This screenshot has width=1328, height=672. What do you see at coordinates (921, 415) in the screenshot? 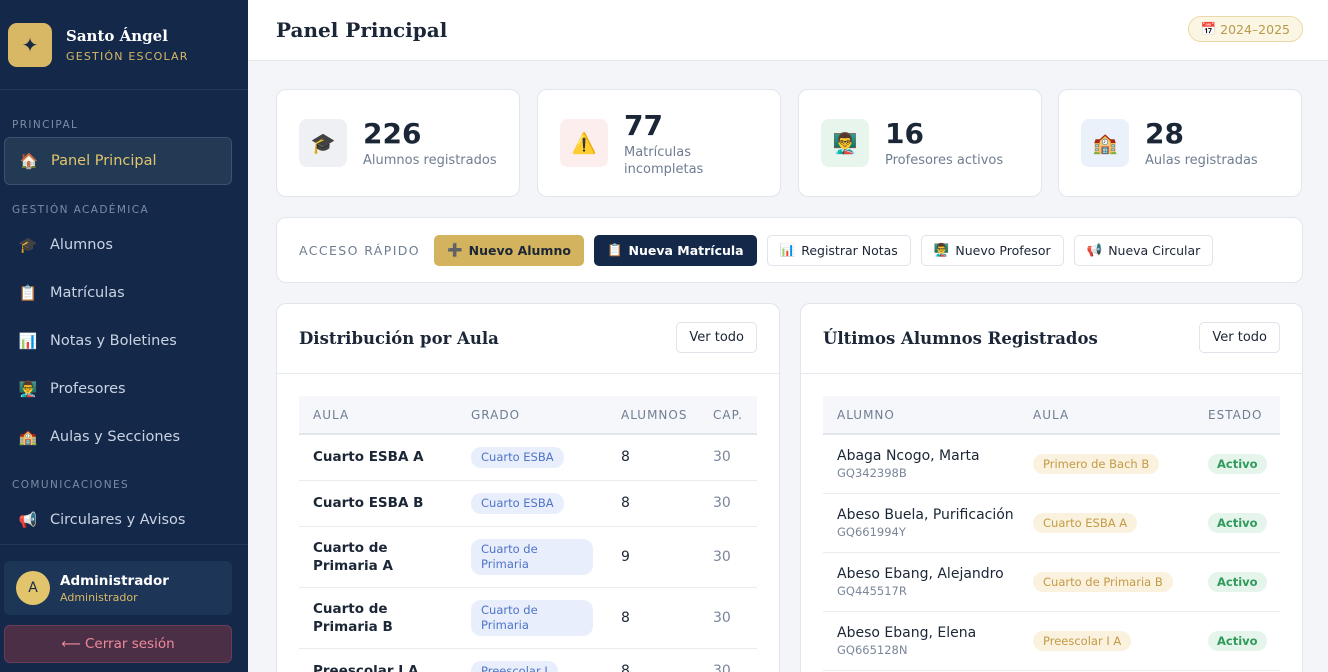
I see `column-header: ALUMNO` at bounding box center [921, 415].